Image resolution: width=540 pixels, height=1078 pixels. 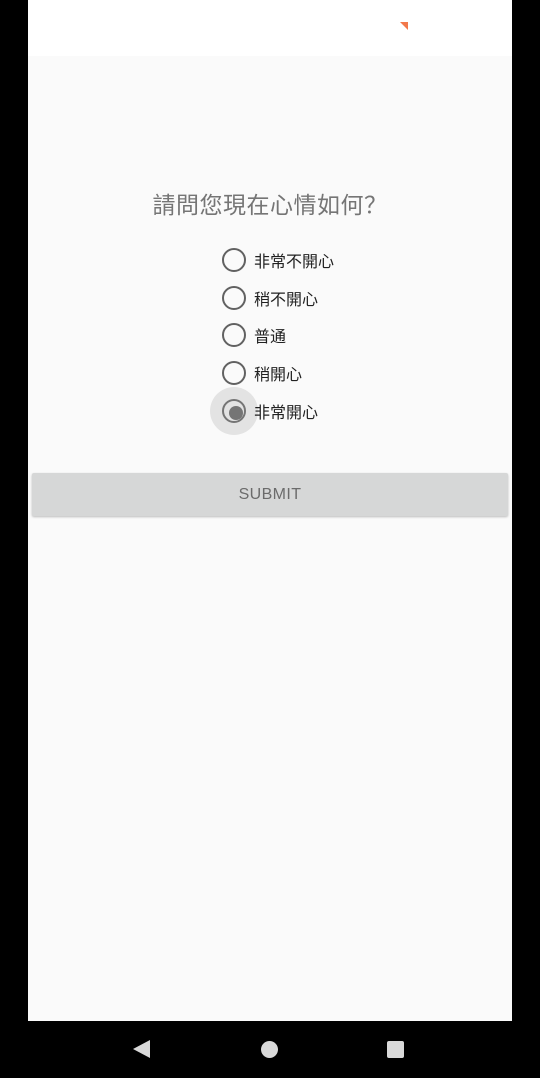 What do you see at coordinates (321, 335) in the screenshot?
I see `radio-option-neutral: 普通` at bounding box center [321, 335].